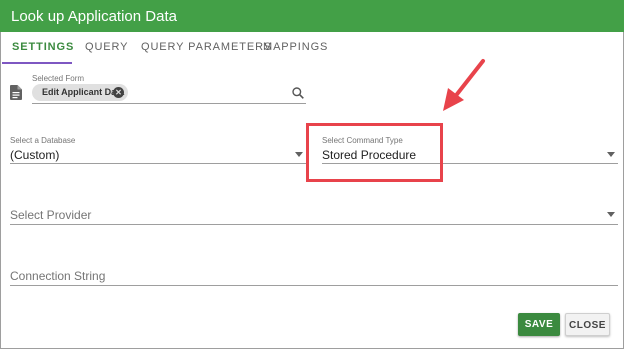  Describe the element at coordinates (58, 78) in the screenshot. I see `selected-form-label: Selected Form` at that location.